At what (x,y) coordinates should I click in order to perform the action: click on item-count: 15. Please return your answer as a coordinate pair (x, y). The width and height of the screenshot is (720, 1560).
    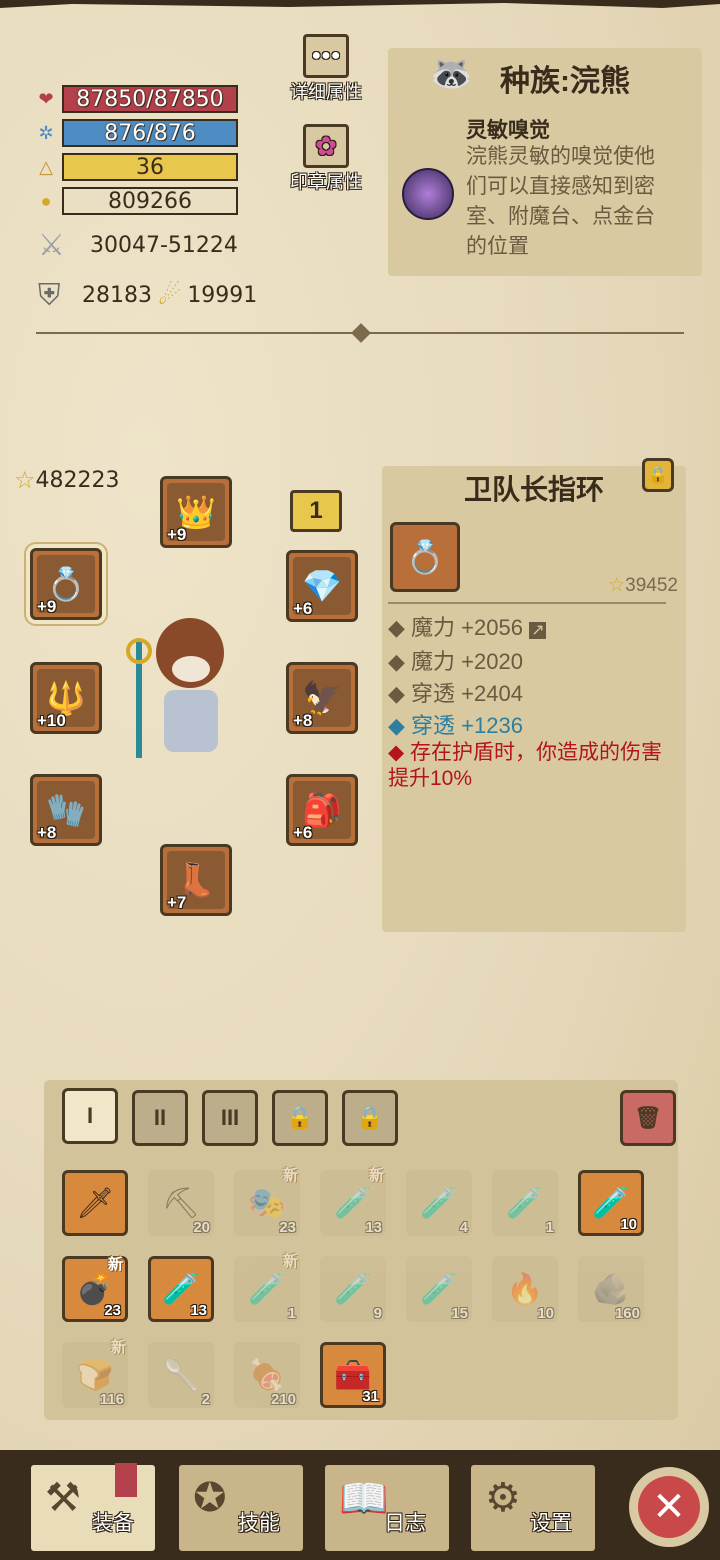
    Looking at the image, I should click on (459, 1313).